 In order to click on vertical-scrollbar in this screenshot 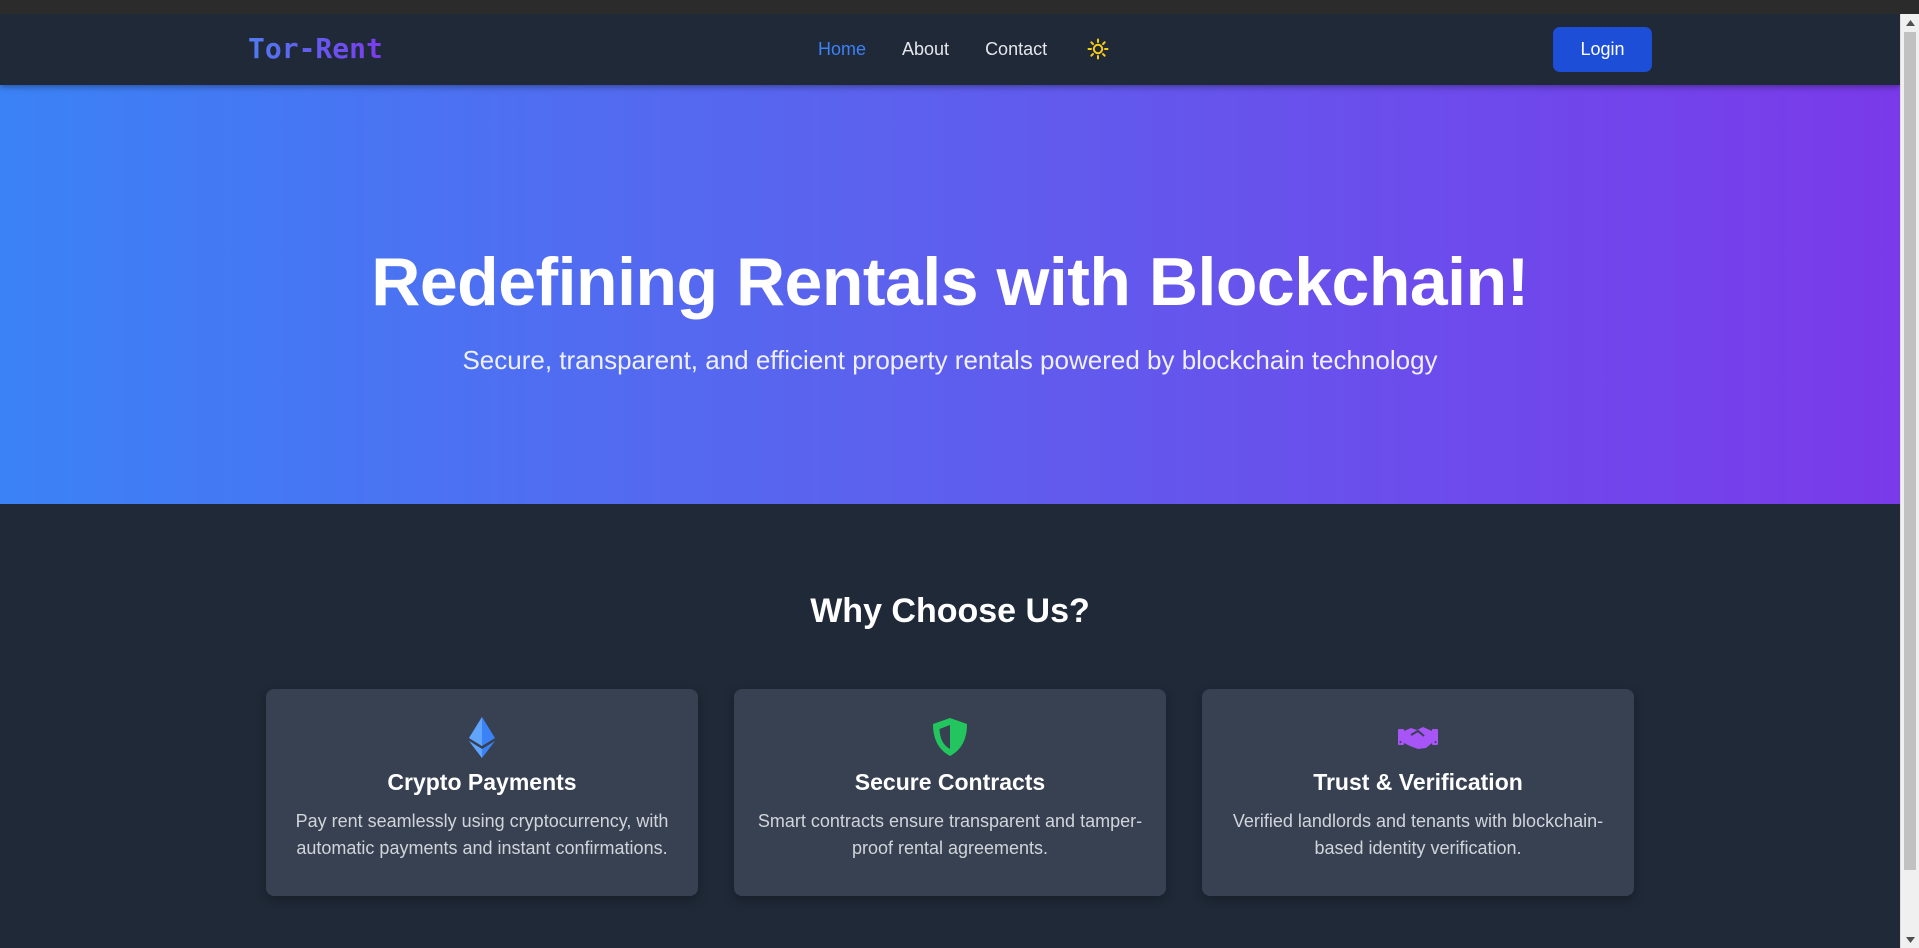, I will do `click(1909, 481)`.